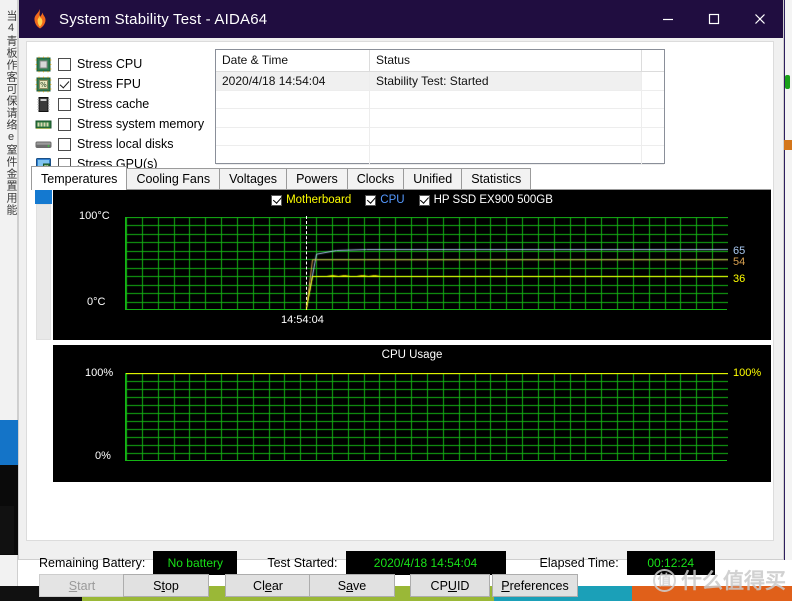 This screenshot has height=601, width=792. I want to click on stress-fpu-checkbox, so click(64, 84).